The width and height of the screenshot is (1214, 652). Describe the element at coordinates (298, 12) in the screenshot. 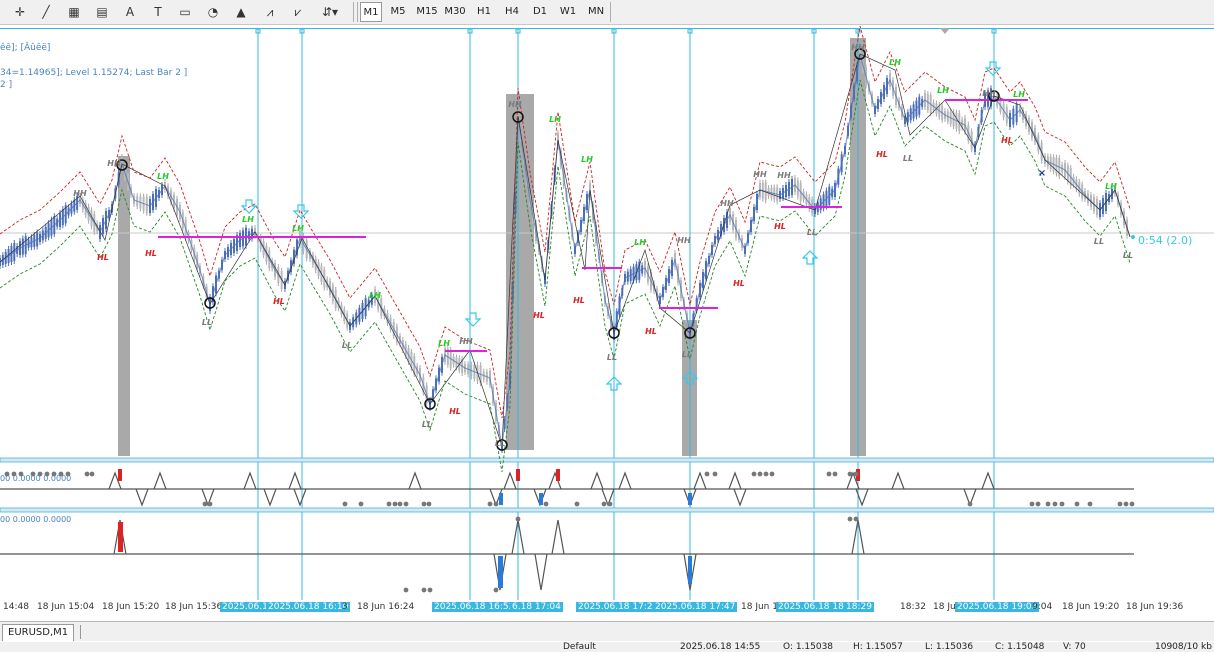

I see `fibo-arcs-icon: ⩗` at that location.